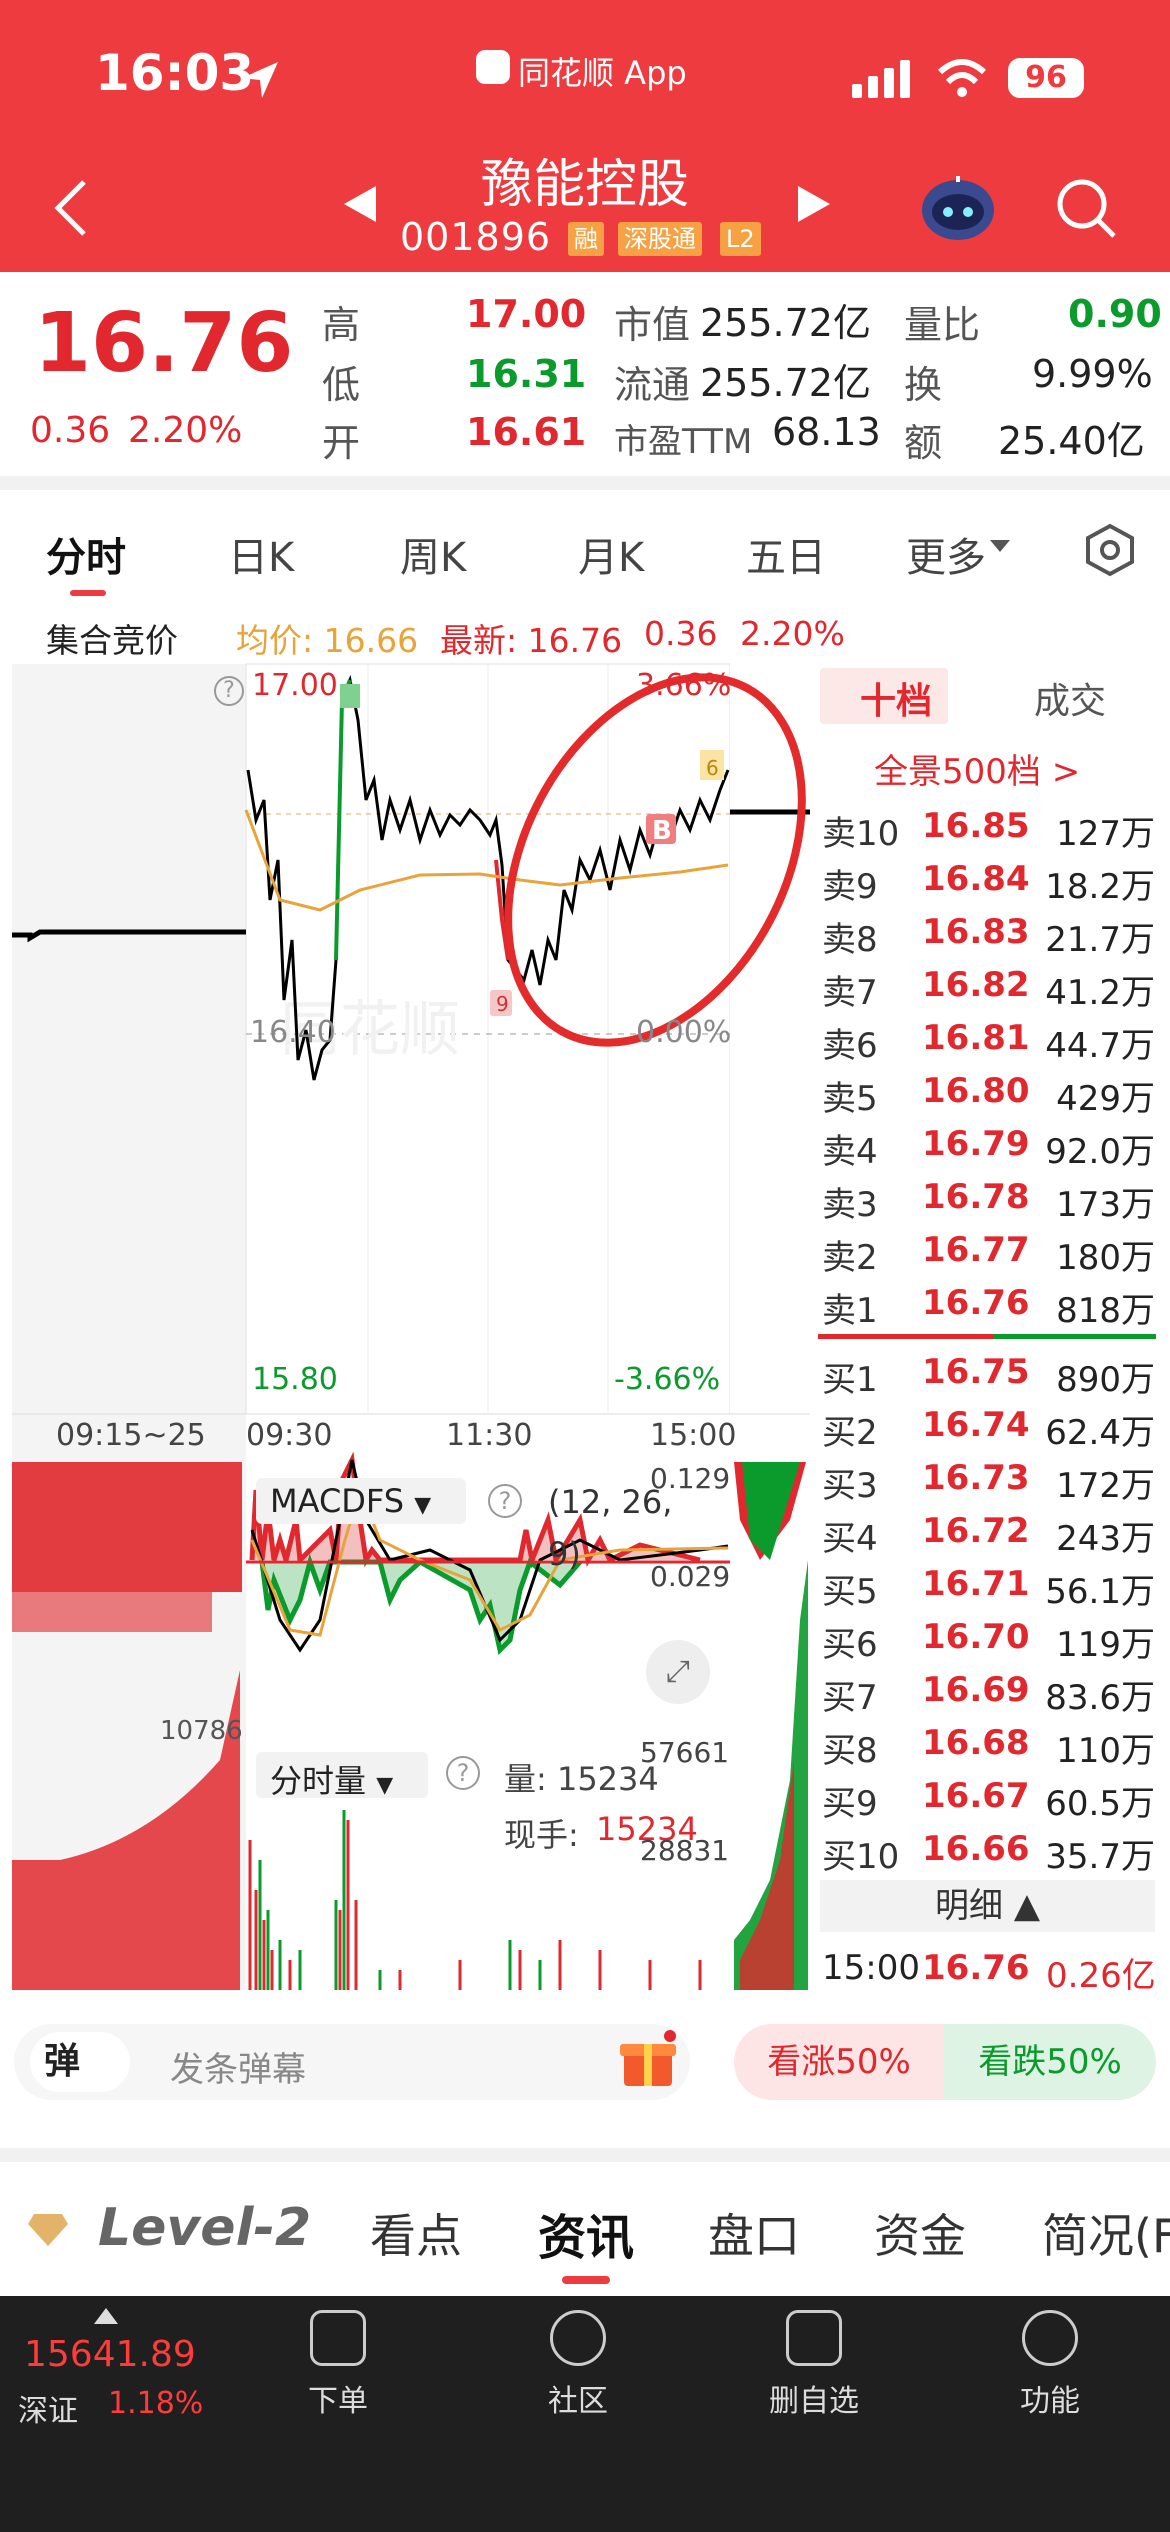 The width and height of the screenshot is (1170, 2532). Describe the element at coordinates (229, 691) in the screenshot. I see `help-icon: ?` at that location.